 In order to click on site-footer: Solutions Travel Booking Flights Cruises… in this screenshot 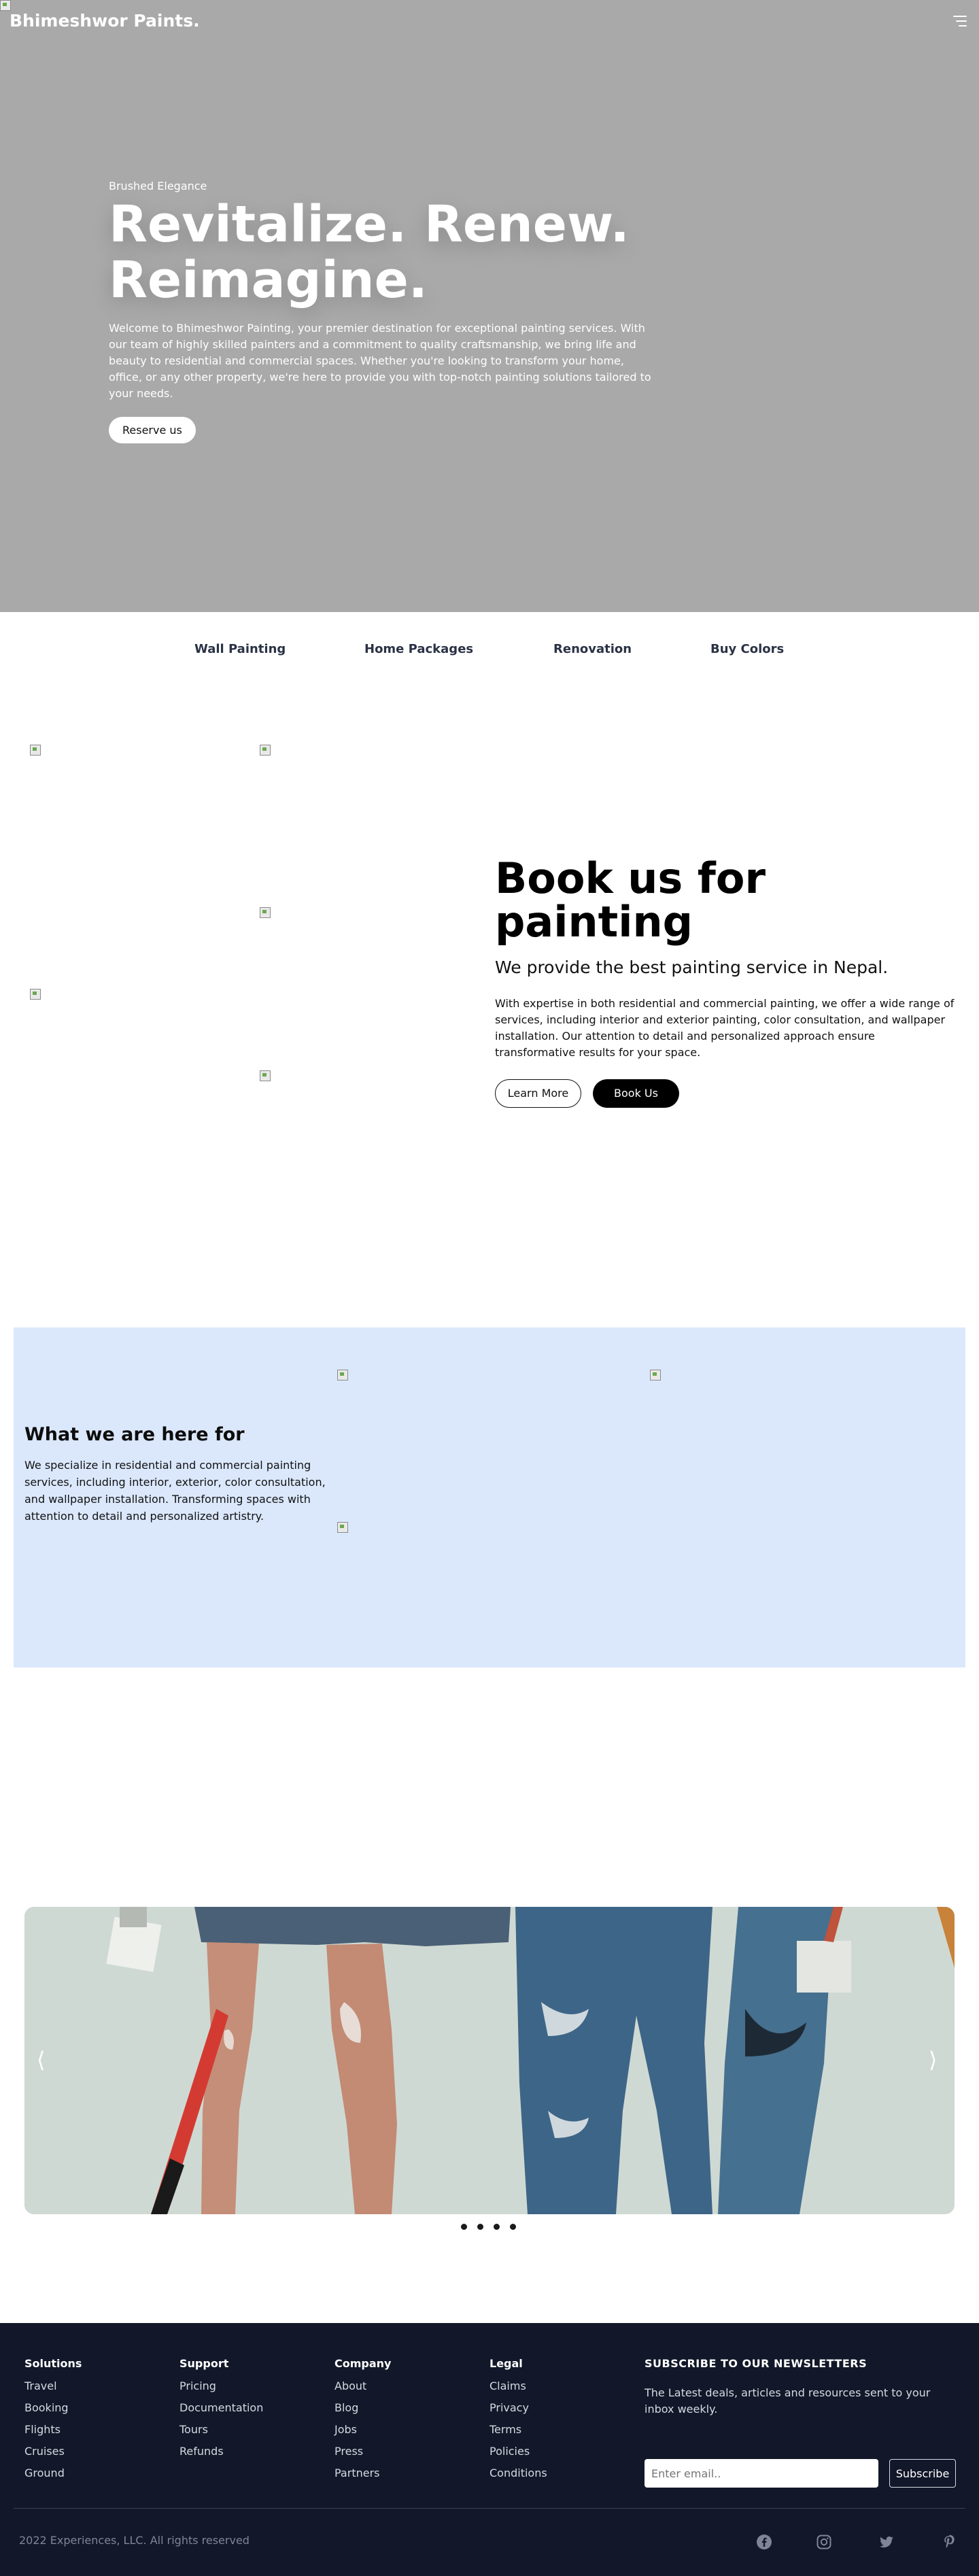, I will do `click(489, 2449)`.